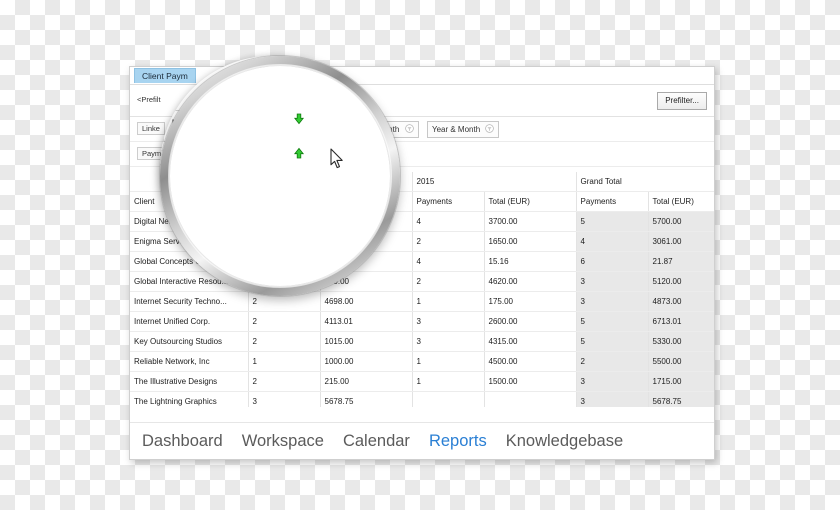 This screenshot has width=840, height=510. Describe the element at coordinates (218, 247) in the screenshot. I see `mag-filter-icon-active` at that location.